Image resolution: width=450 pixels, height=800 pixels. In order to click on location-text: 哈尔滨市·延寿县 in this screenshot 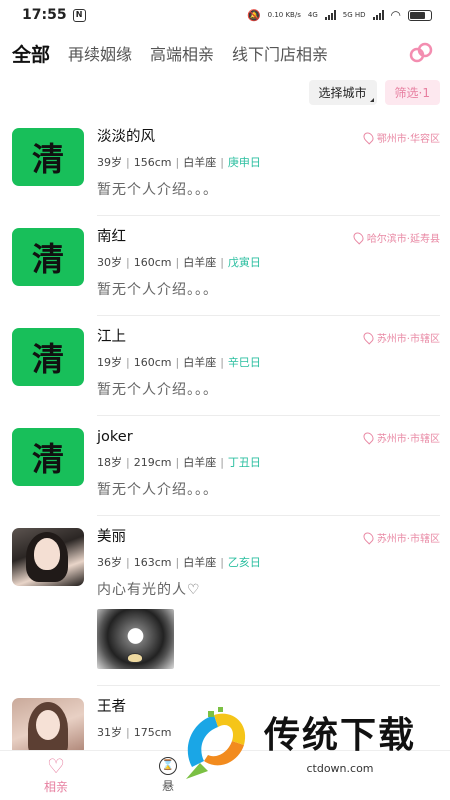, I will do `click(403, 239)`.